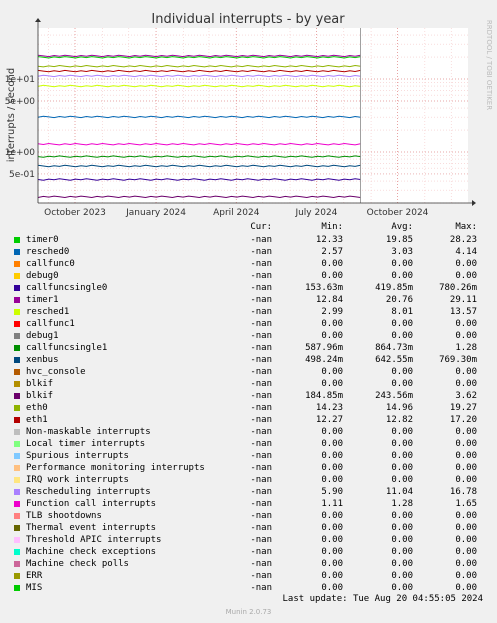 The image size is (497, 623). What do you see at coordinates (248, 504) in the screenshot?
I see `legend-row: Function call interrupts -nan 1.11 1.28 1.65` at bounding box center [248, 504].